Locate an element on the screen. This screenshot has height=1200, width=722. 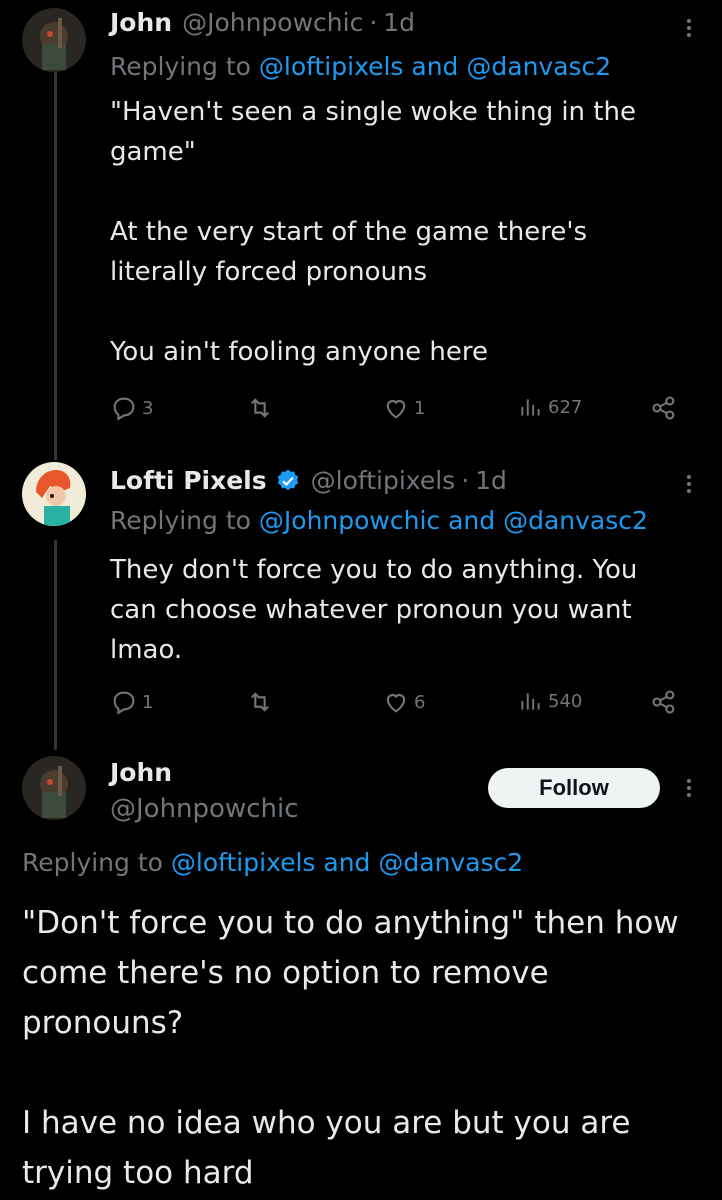
user-handle: @loftipixels is located at coordinates (383, 480).